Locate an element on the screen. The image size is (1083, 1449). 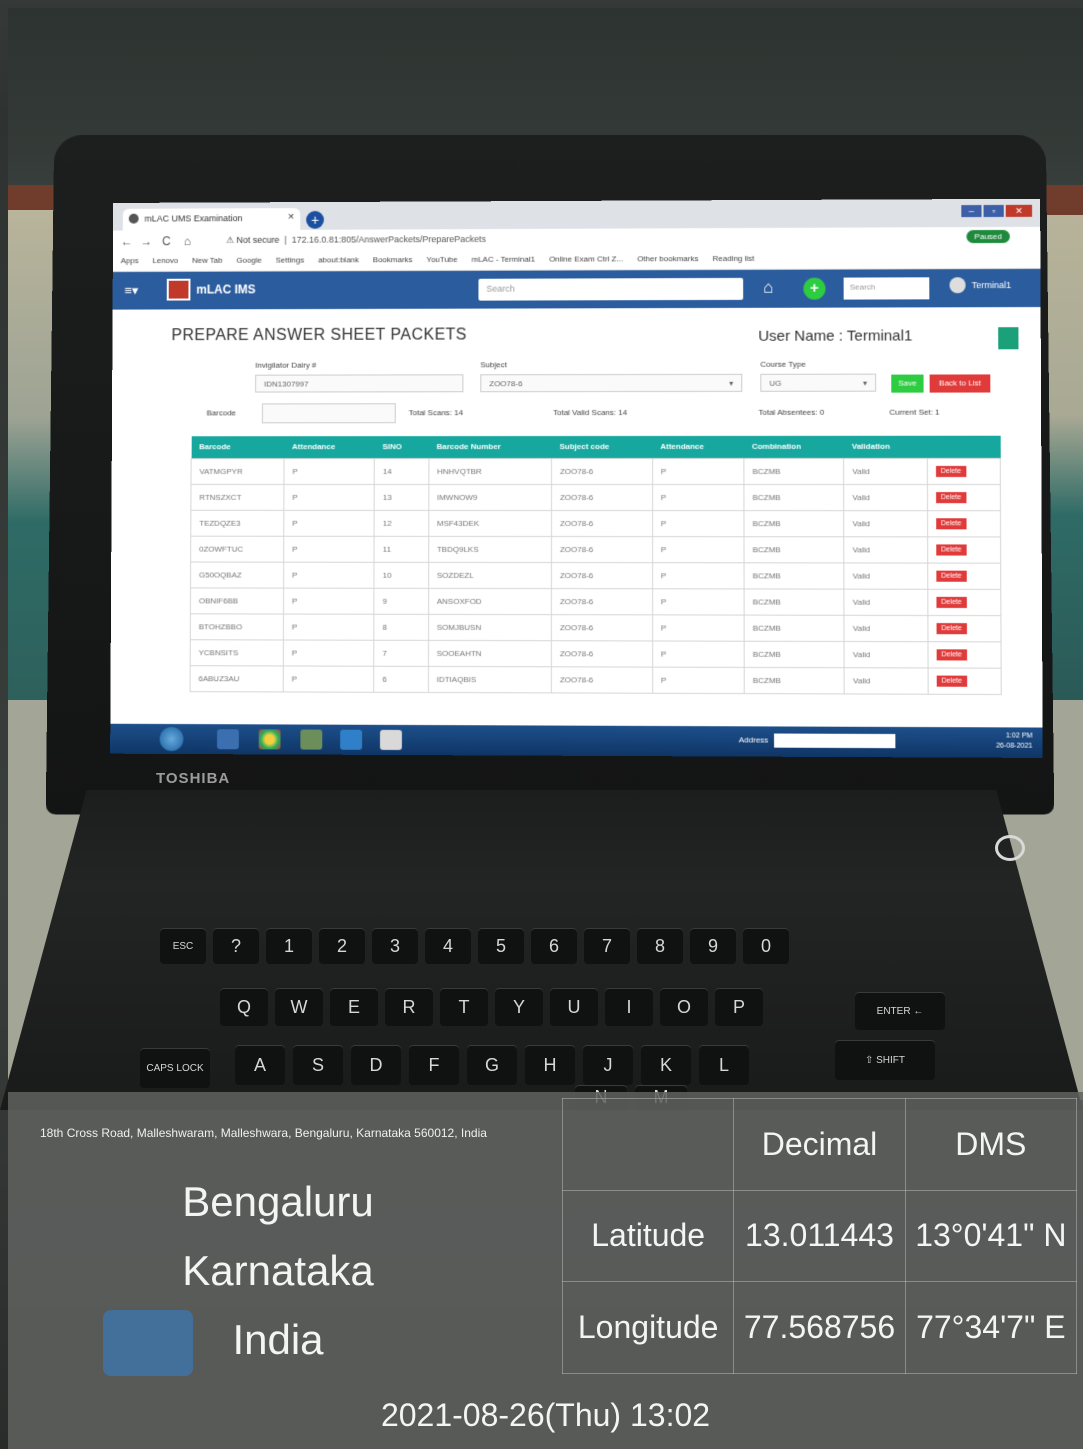
folder-icon is located at coordinates (390, 740).